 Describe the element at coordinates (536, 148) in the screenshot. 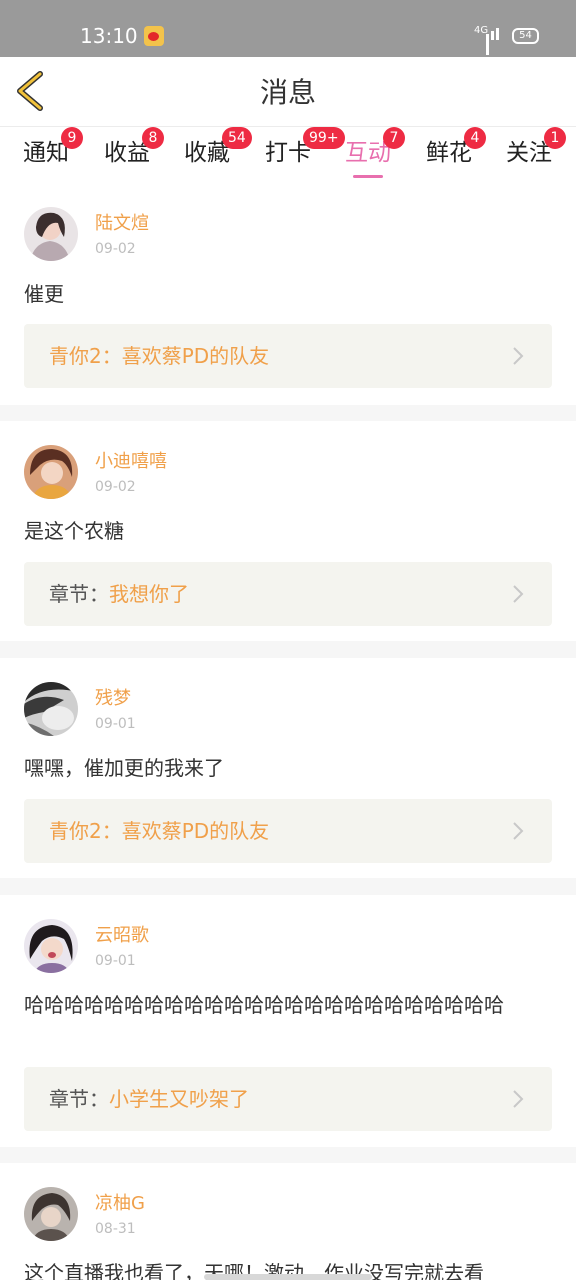

I see `tab-follows: 关注 1` at that location.